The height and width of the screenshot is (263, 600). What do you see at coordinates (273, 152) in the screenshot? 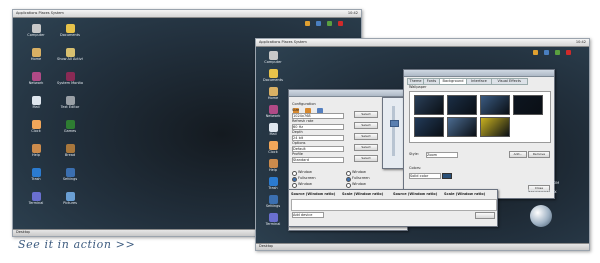
I see `desktop-icon-label: Clock` at bounding box center [273, 152].